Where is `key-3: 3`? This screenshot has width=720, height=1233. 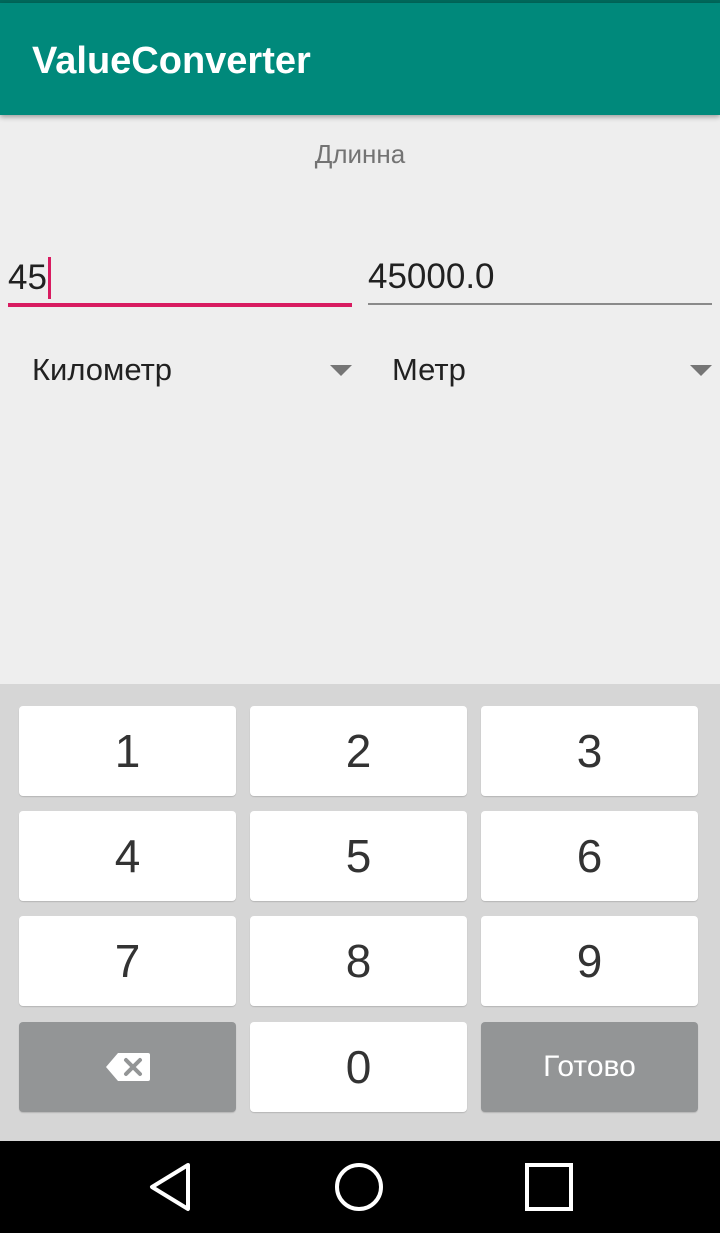 key-3: 3 is located at coordinates (589, 751).